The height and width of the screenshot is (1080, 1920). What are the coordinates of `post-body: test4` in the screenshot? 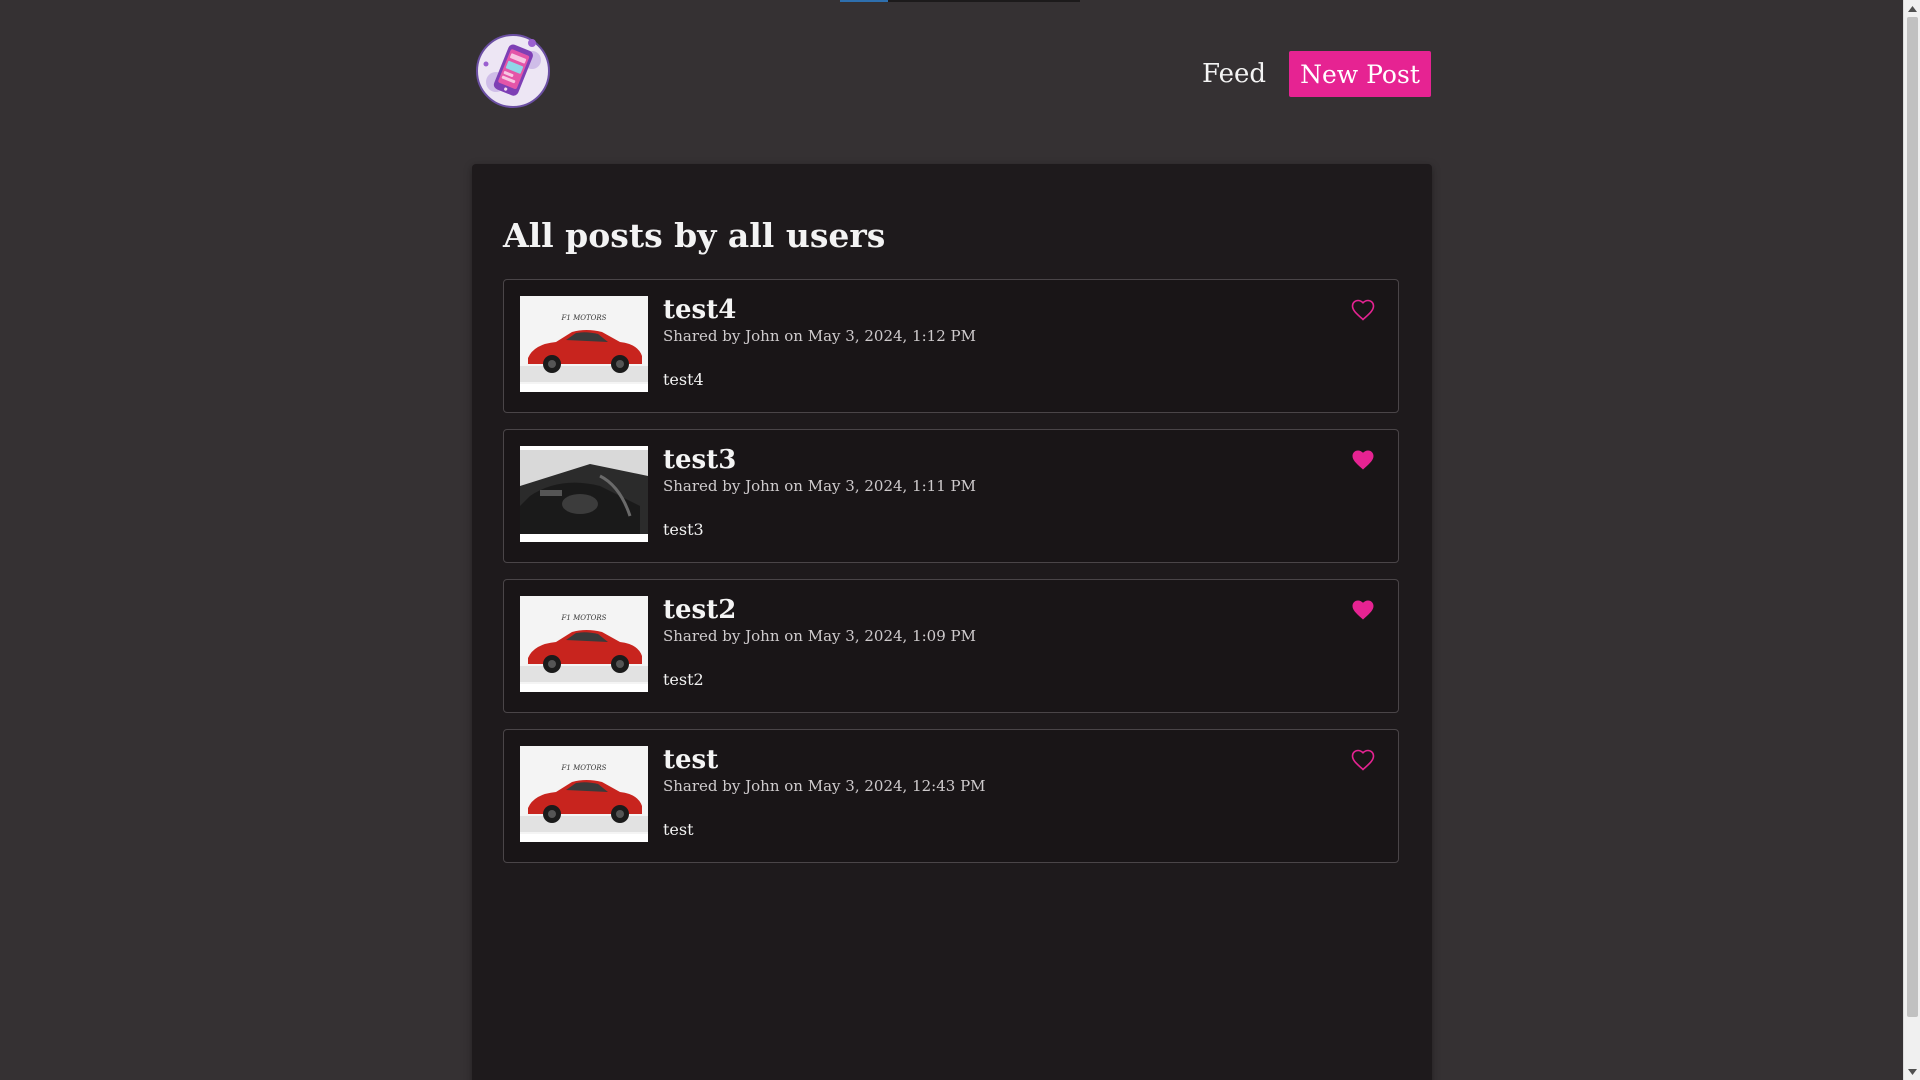 It's located at (683, 379).